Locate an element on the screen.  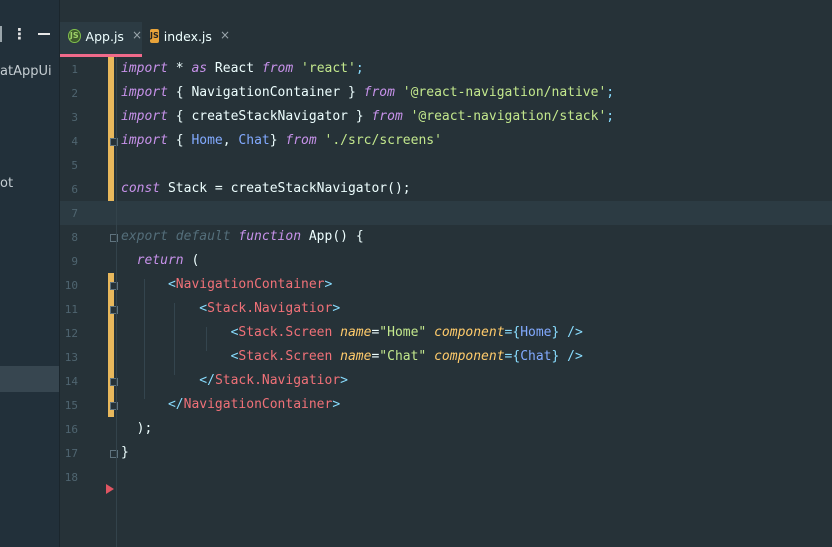
code-text: * is located at coordinates (179, 68).